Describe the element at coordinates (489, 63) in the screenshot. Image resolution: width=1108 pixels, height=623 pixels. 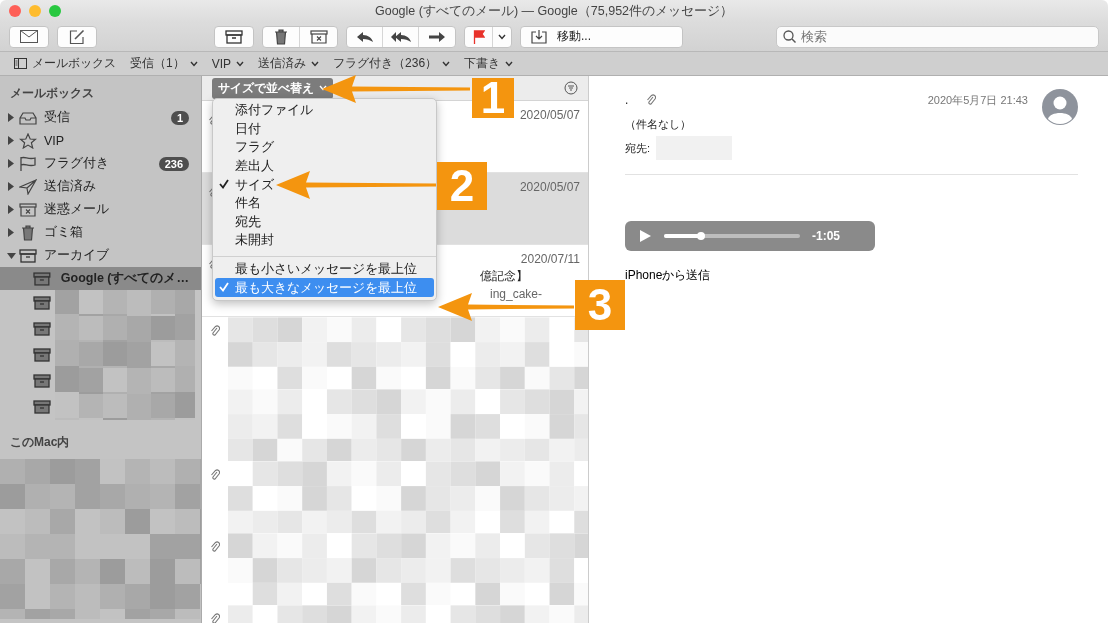
I see `favorites-item: 下書き` at that location.